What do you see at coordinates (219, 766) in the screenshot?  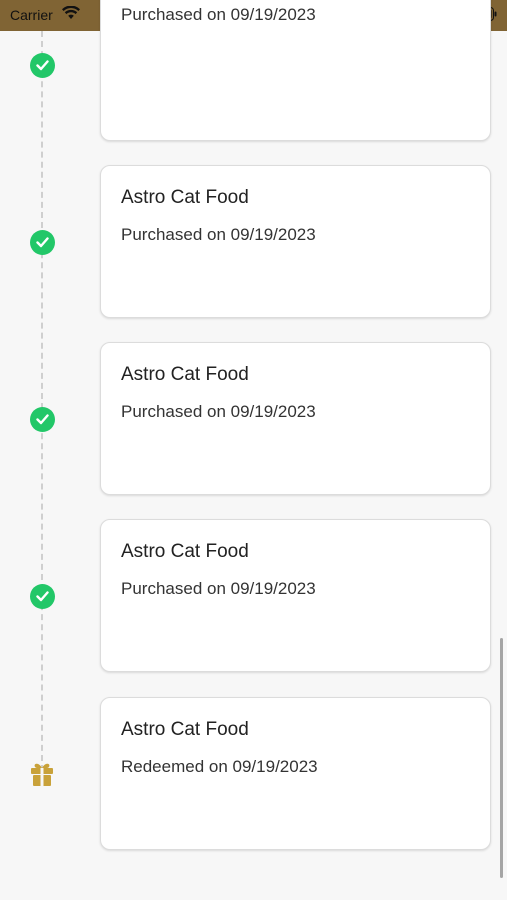 I see `card-status: Redeemed on 09/19/2023` at bounding box center [219, 766].